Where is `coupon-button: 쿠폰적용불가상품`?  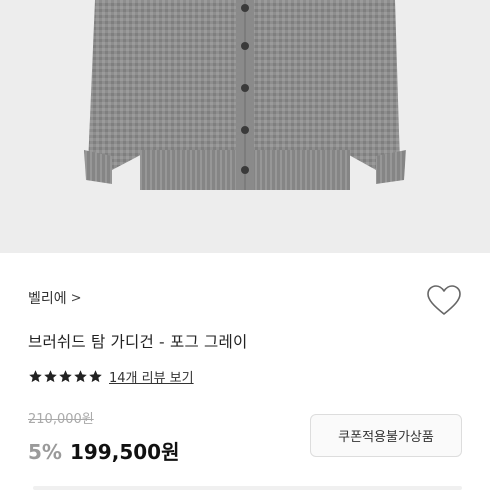
coupon-button: 쿠폰적용불가상품 is located at coordinates (386, 435).